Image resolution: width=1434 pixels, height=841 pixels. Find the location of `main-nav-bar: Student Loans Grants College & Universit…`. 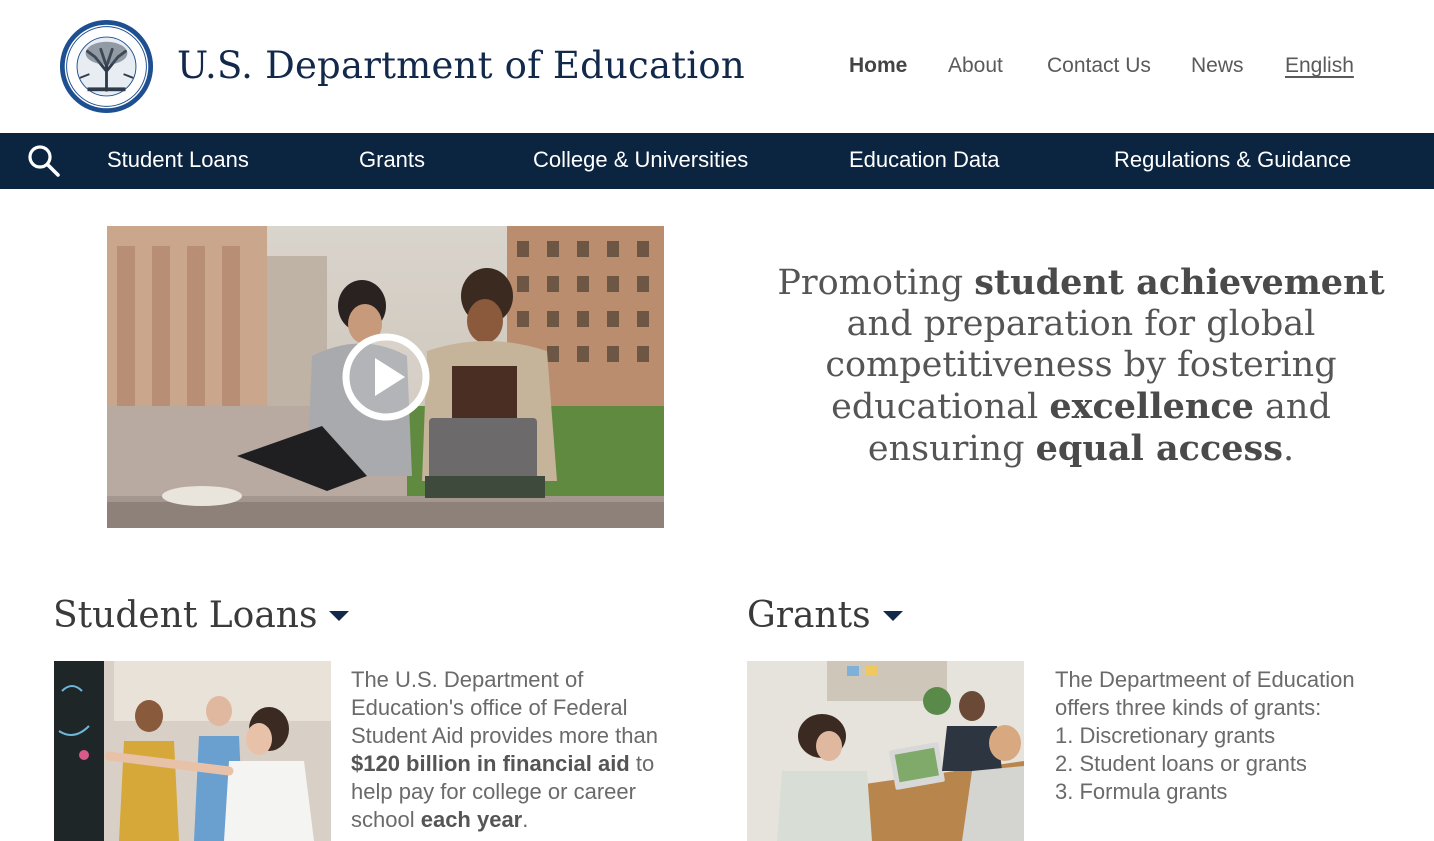

main-nav-bar: Student Loans Grants College & Universit… is located at coordinates (717, 161).